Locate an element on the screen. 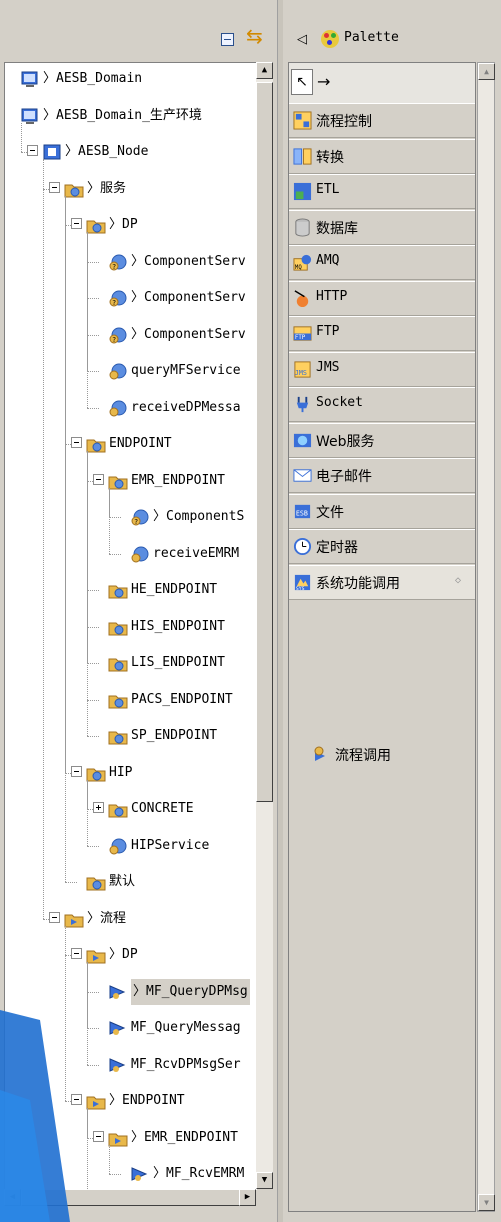 Image resolution: width=501 pixels, height=1222 pixels. tree-node: 〉MF_QueryDPMsg is located at coordinates (131, 991).